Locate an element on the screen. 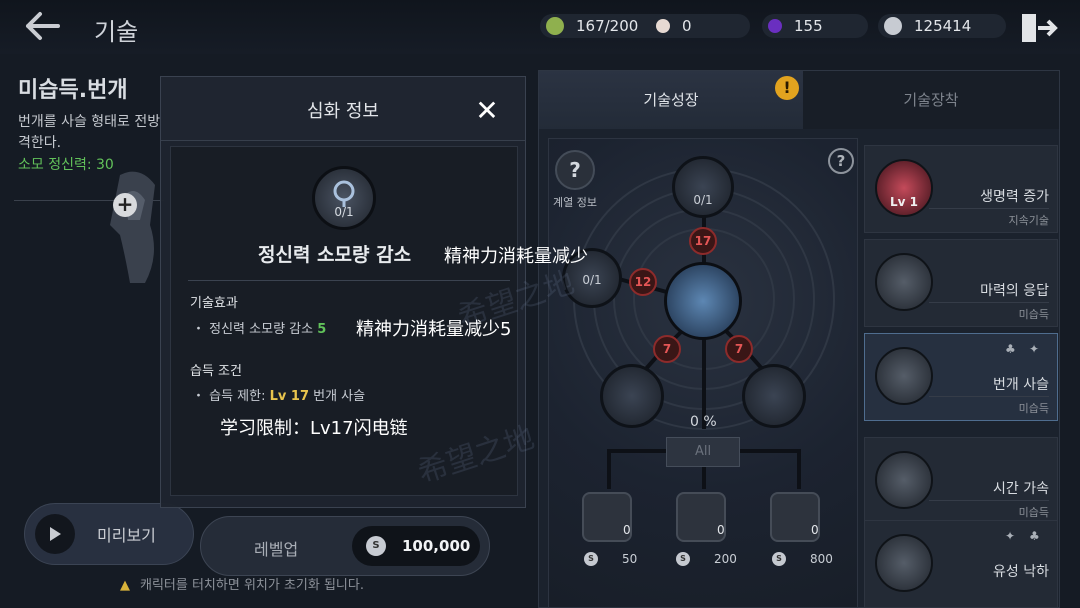 This screenshot has height=608, width=1080. book-cost-1: S 50 is located at coordinates (610, 559).